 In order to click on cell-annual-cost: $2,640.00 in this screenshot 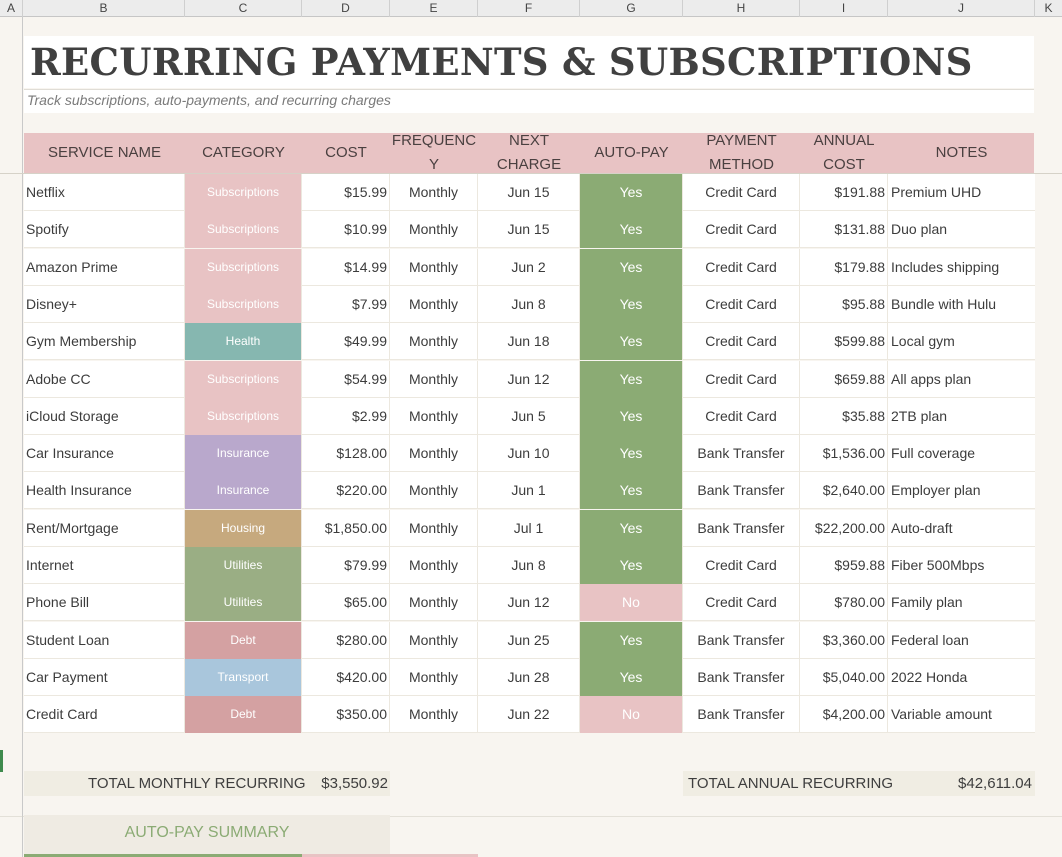, I will do `click(844, 491)`.